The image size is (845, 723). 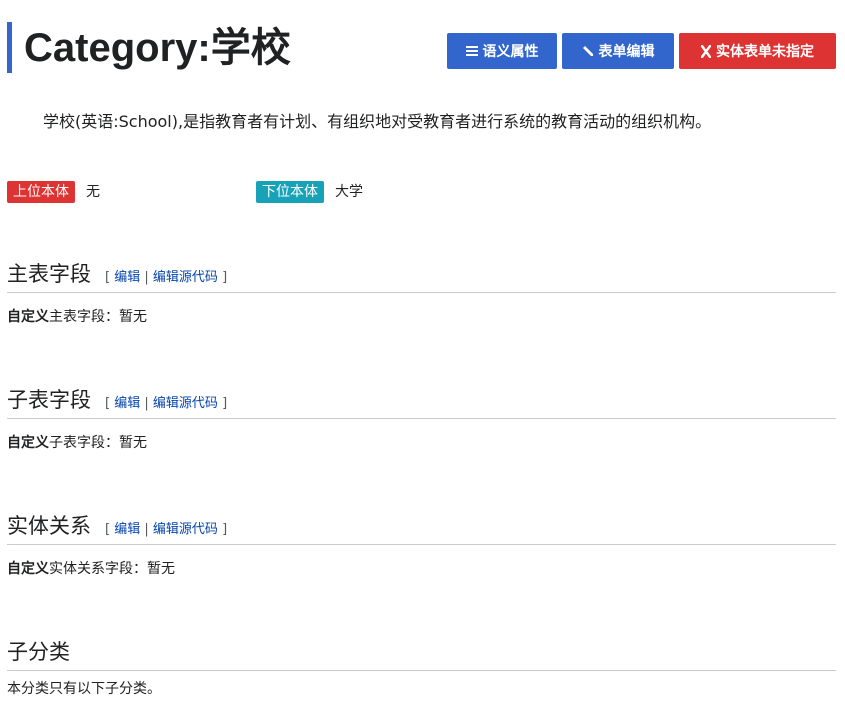 I want to click on parent-ontology-value: 无, so click(x=93, y=192).